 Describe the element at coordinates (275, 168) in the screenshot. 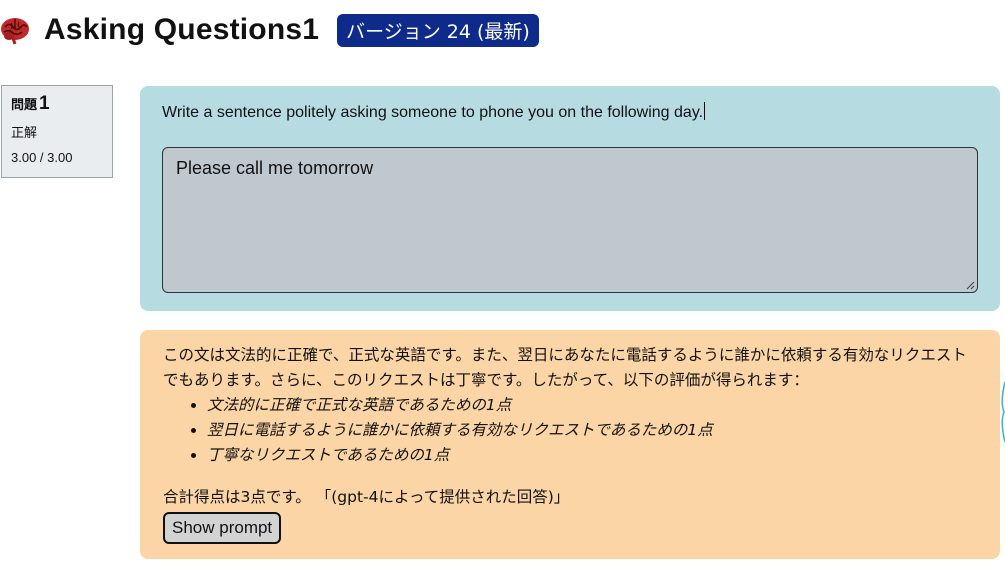

I see `answer-value: Please call me tomorrow` at that location.